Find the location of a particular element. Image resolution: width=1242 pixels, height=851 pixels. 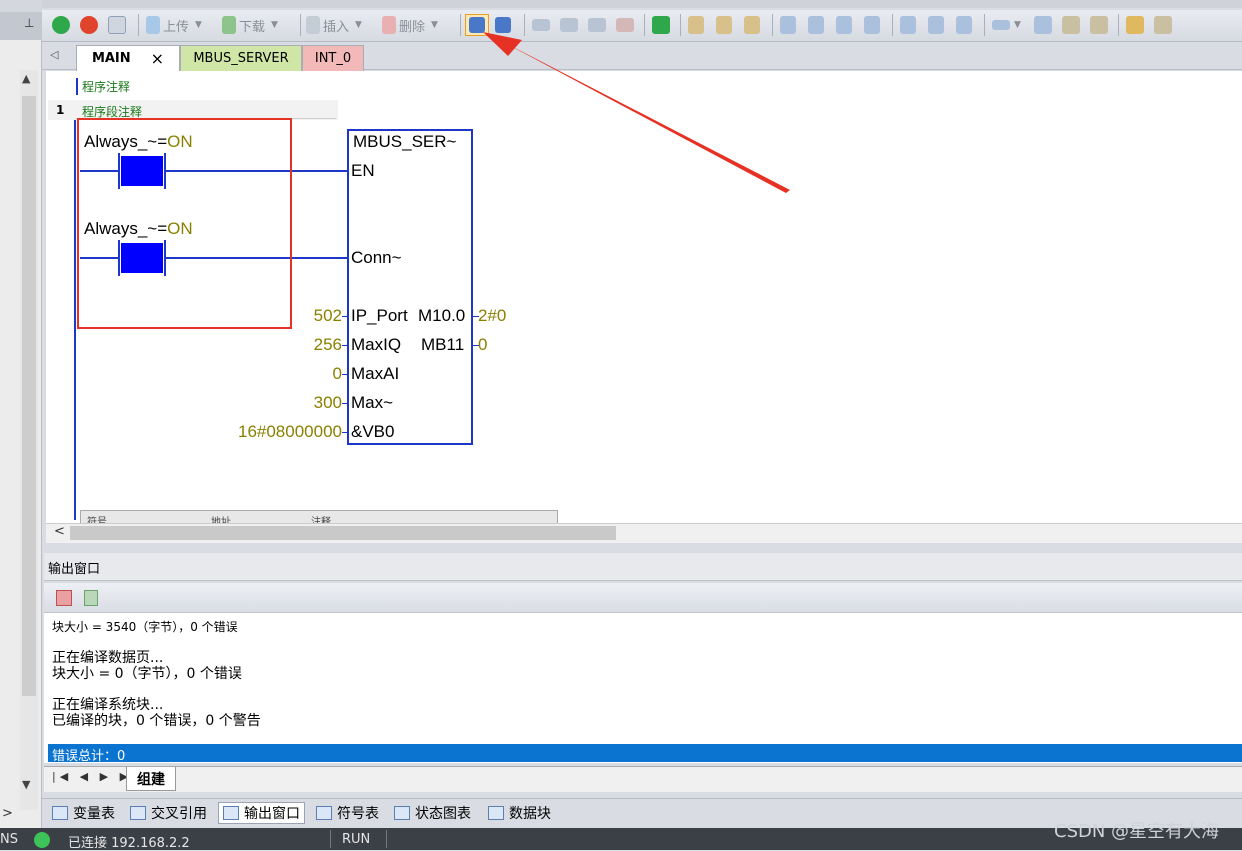

symbol-button is located at coordinates (1043, 25).